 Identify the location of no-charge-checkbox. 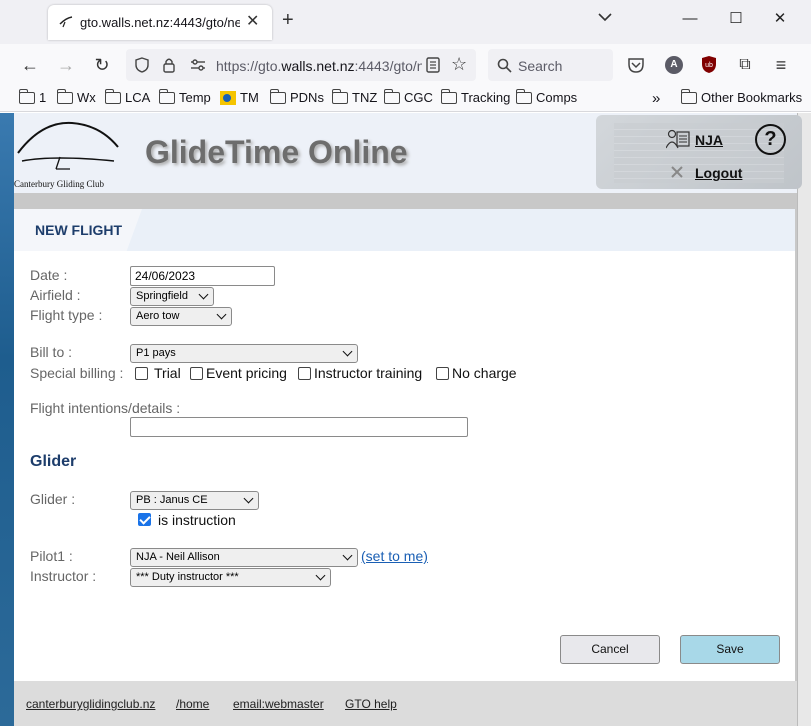
(442, 373).